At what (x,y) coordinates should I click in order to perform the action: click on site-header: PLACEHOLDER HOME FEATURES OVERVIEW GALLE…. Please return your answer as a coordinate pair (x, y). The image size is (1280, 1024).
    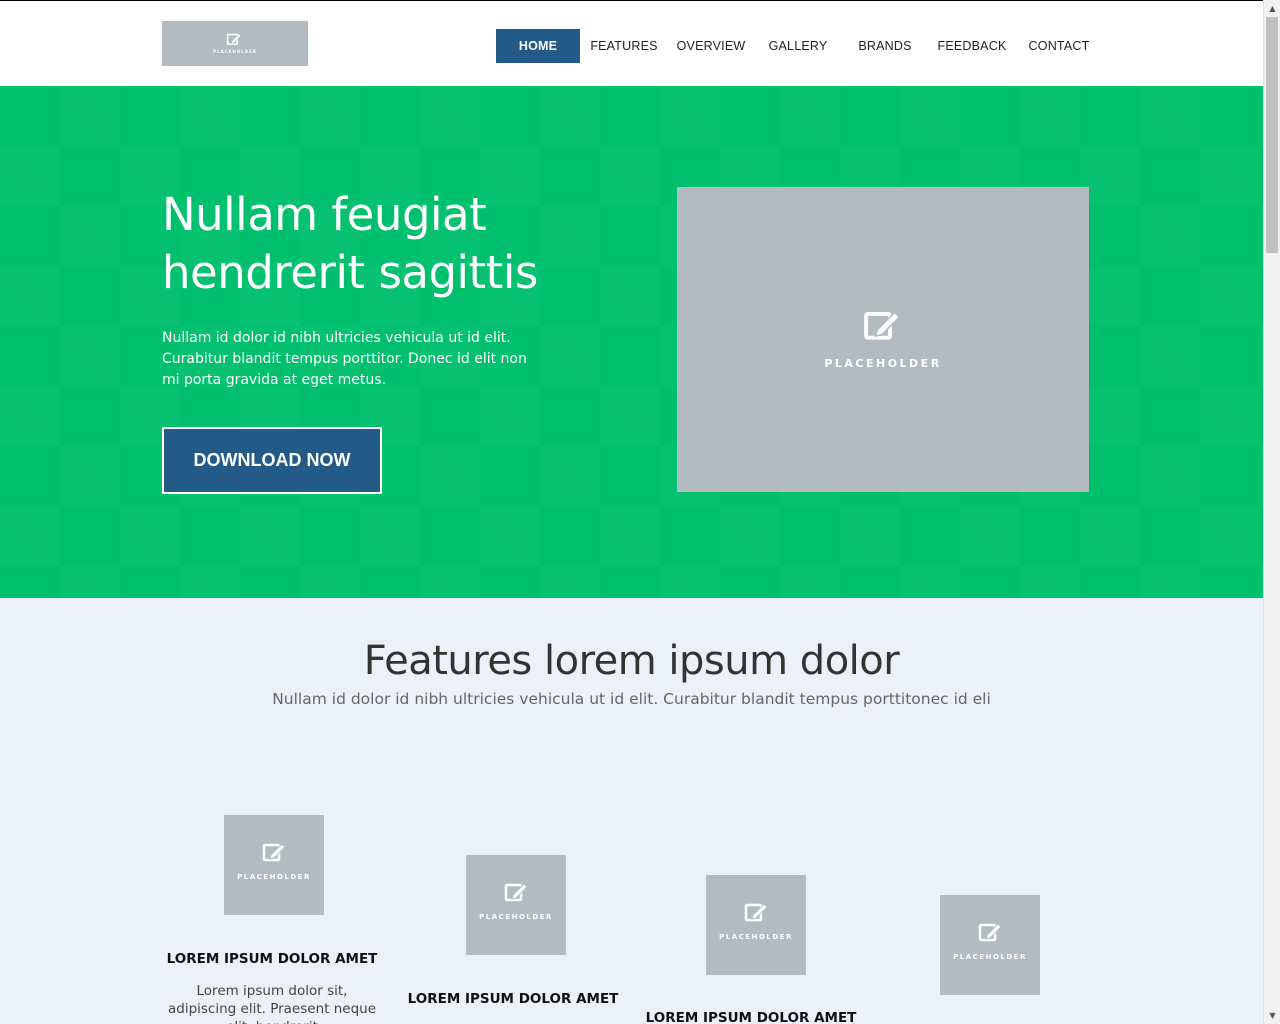
    Looking at the image, I should click on (631, 43).